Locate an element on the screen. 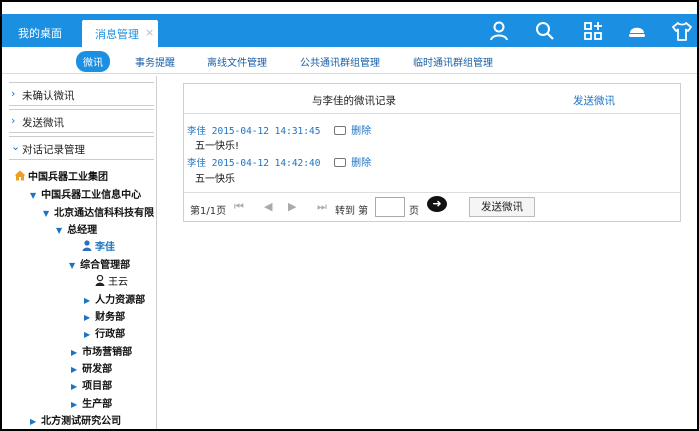 This screenshot has height=431, width=699. user-icon is located at coordinates (499, 31).